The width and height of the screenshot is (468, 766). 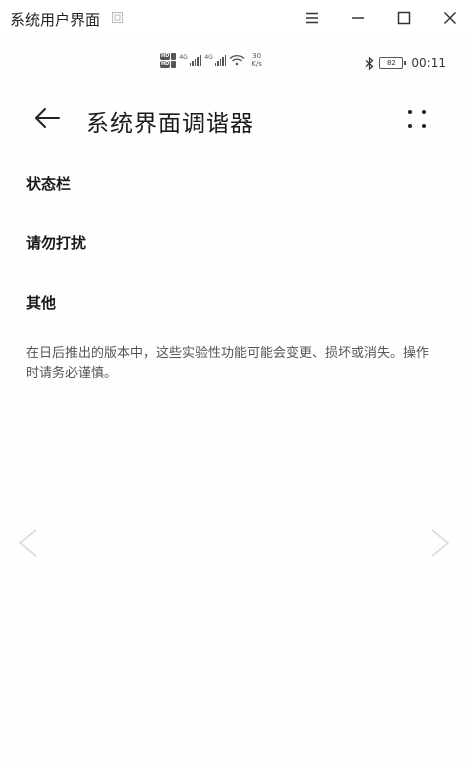 I want to click on clock: 00:11, so click(x=428, y=63).